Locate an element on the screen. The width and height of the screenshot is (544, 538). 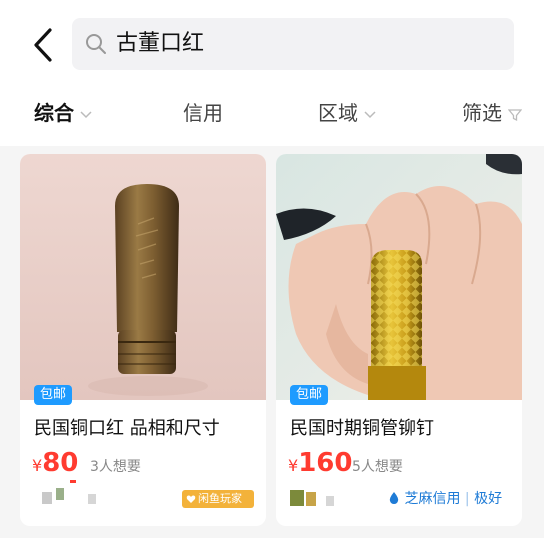
filter-region: 区域 is located at coordinates (347, 113).